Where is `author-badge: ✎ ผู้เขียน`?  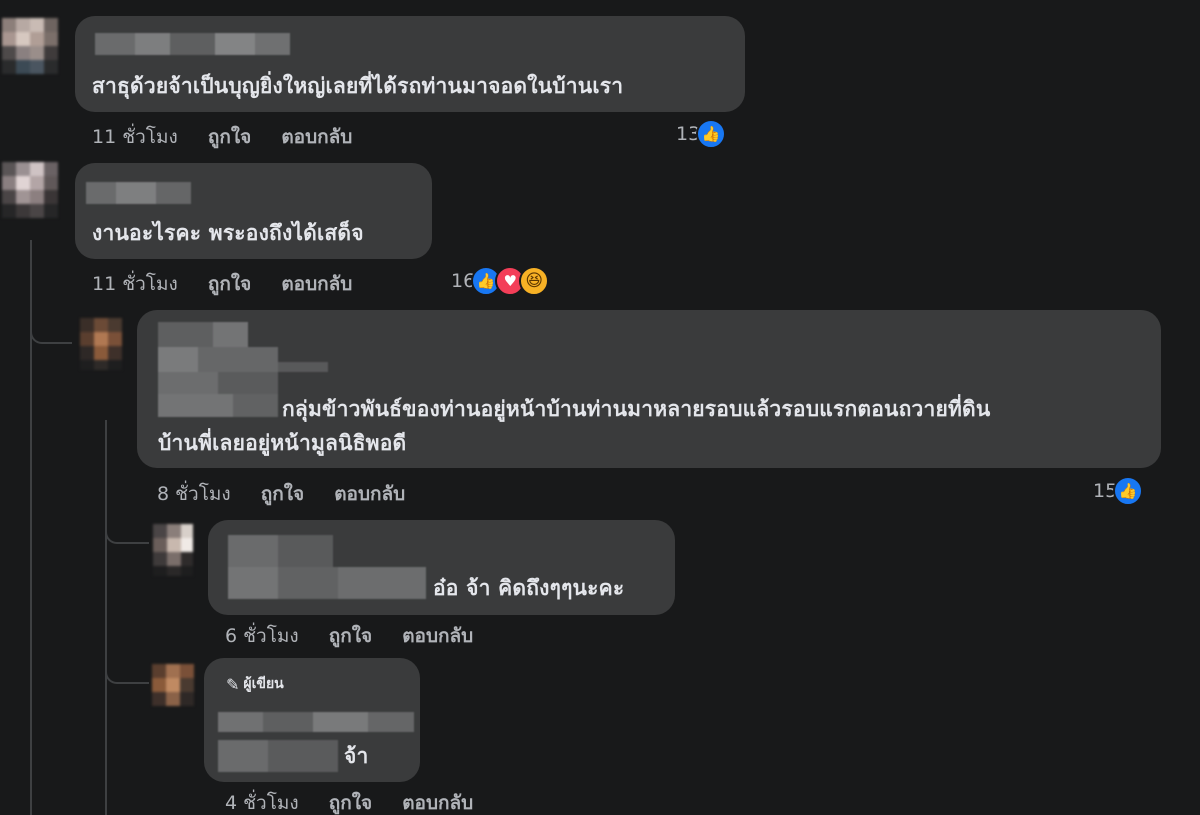
author-badge: ✎ ผู้เขียน is located at coordinates (255, 684).